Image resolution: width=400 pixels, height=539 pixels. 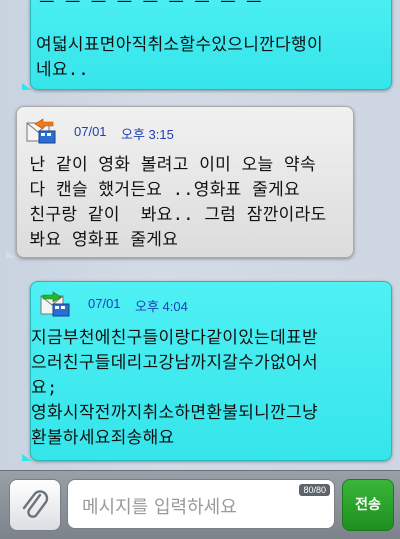 I want to click on send-button: 전송, so click(x=368, y=505).